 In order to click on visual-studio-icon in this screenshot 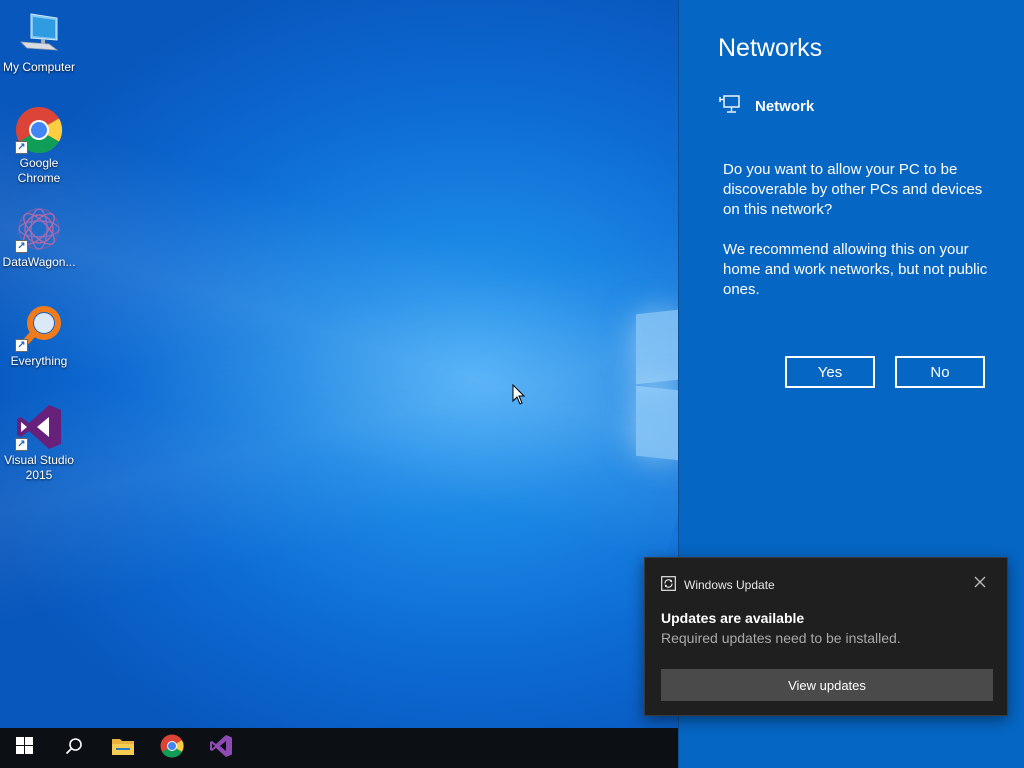, I will do `click(221, 748)`.